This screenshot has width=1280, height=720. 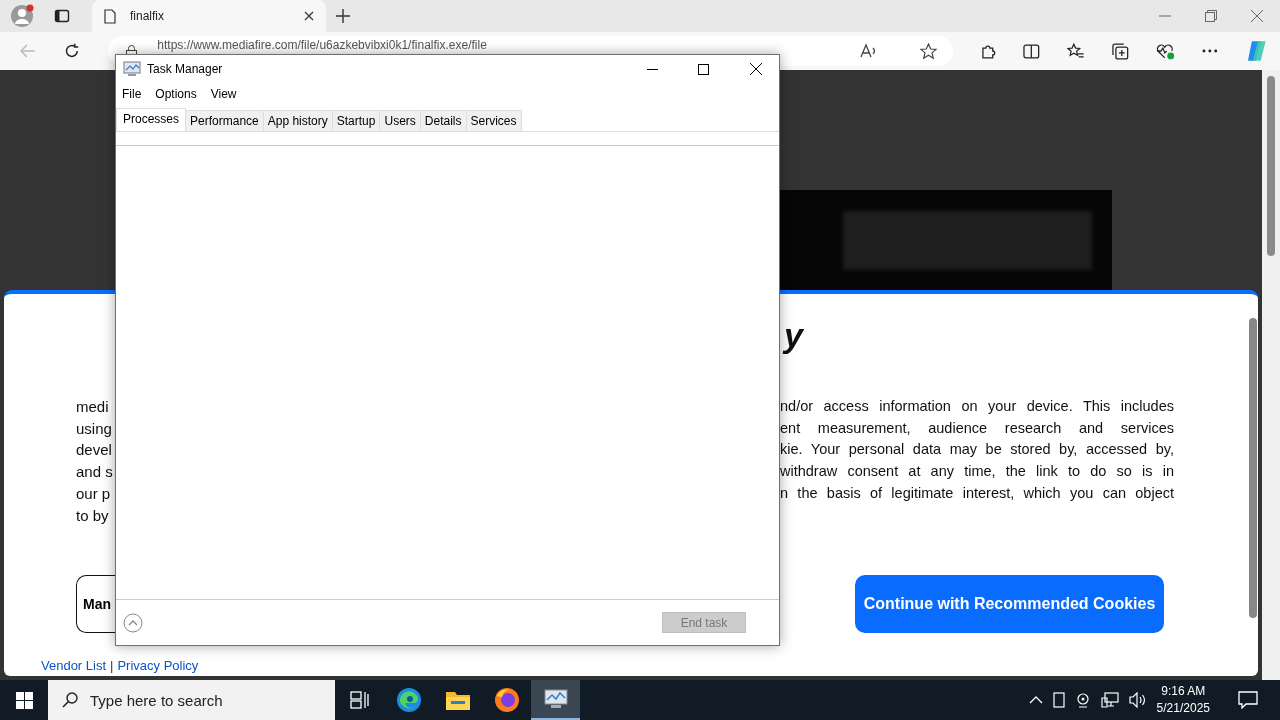 What do you see at coordinates (24, 700) in the screenshot?
I see `start-icon` at bounding box center [24, 700].